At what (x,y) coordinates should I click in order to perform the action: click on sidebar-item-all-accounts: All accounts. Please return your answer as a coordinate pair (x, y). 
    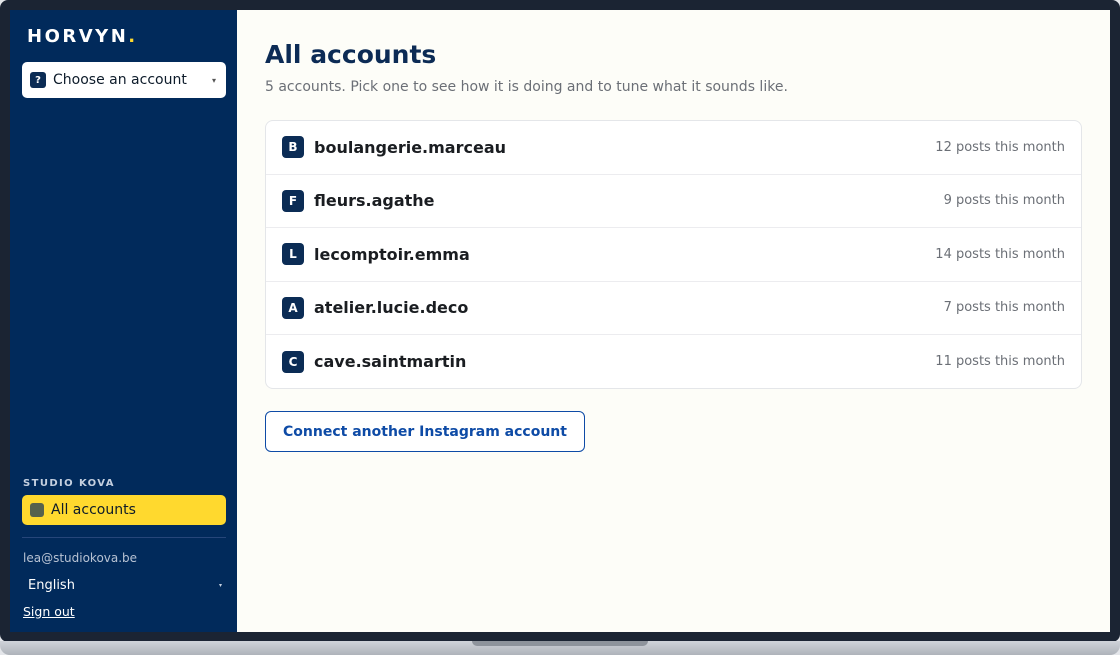
    Looking at the image, I should click on (124, 510).